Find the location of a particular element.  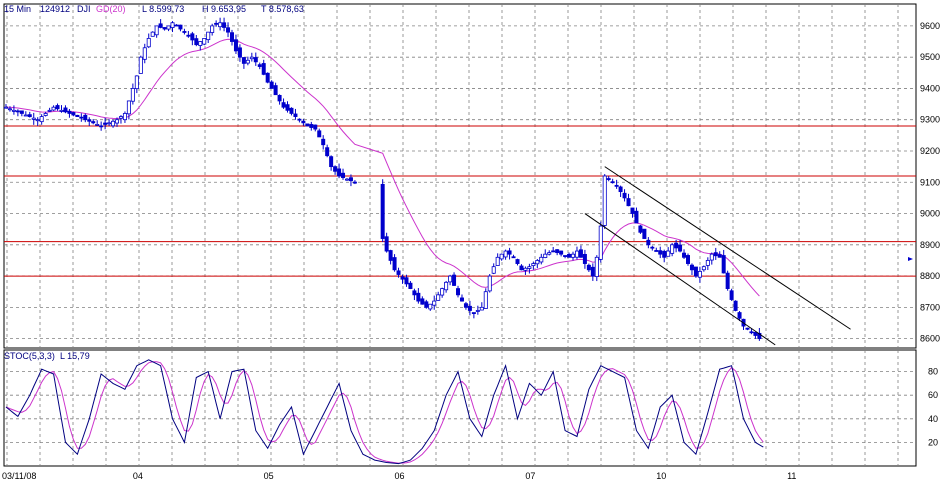

symbol-label: DJI is located at coordinates (84, 9).